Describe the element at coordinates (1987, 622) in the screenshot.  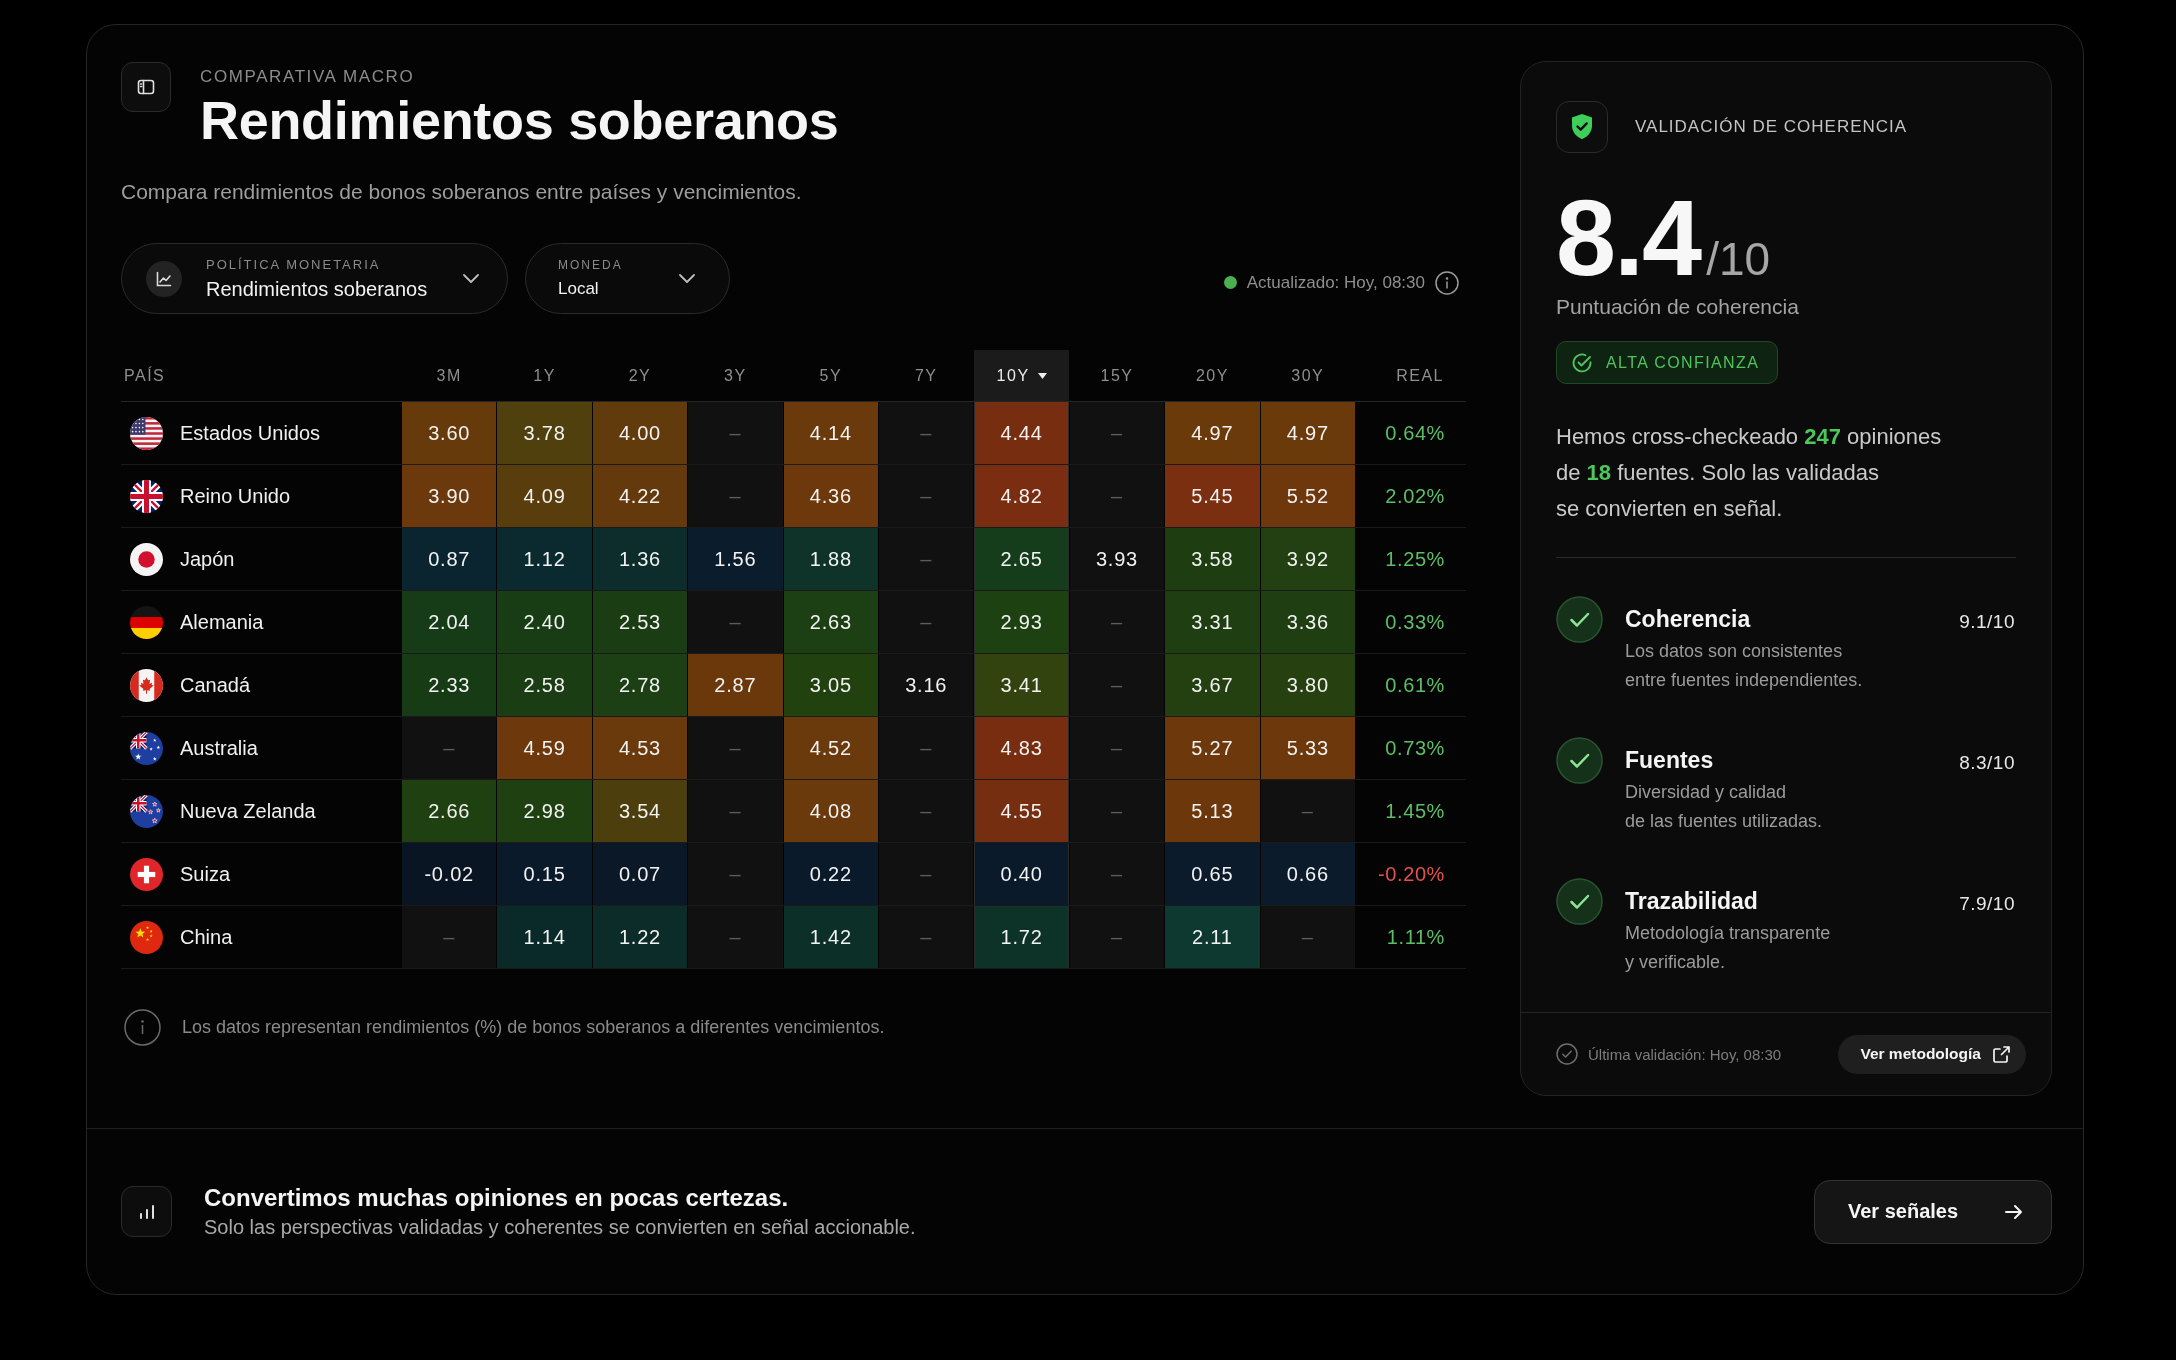
I see `criterion-score: 9.1/10` at that location.